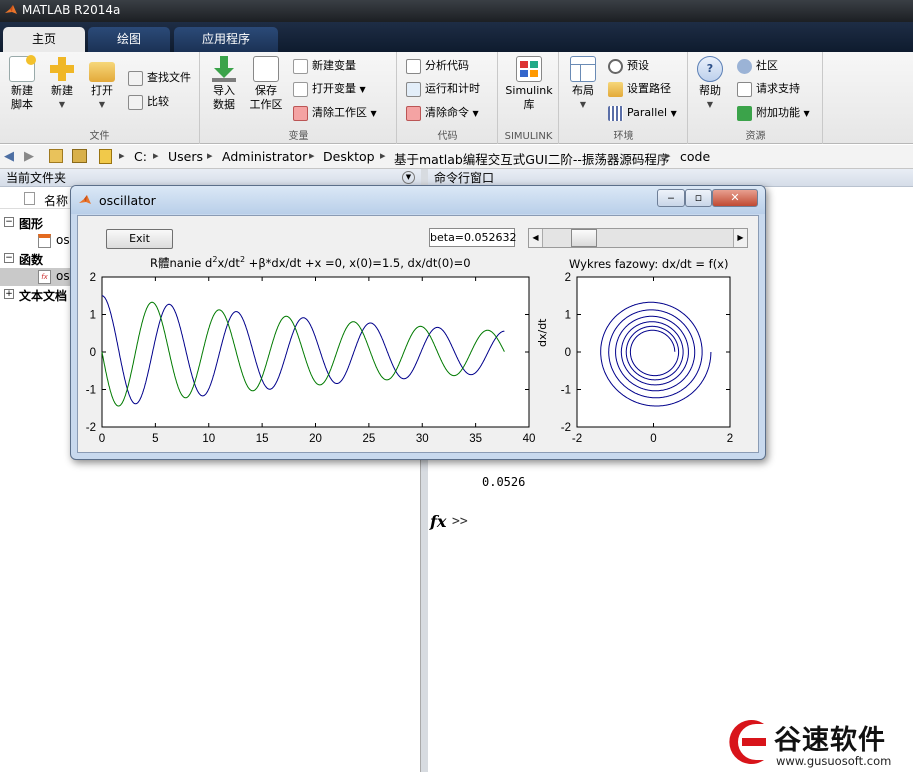  I want to click on figure-file-icon, so click(44, 241).